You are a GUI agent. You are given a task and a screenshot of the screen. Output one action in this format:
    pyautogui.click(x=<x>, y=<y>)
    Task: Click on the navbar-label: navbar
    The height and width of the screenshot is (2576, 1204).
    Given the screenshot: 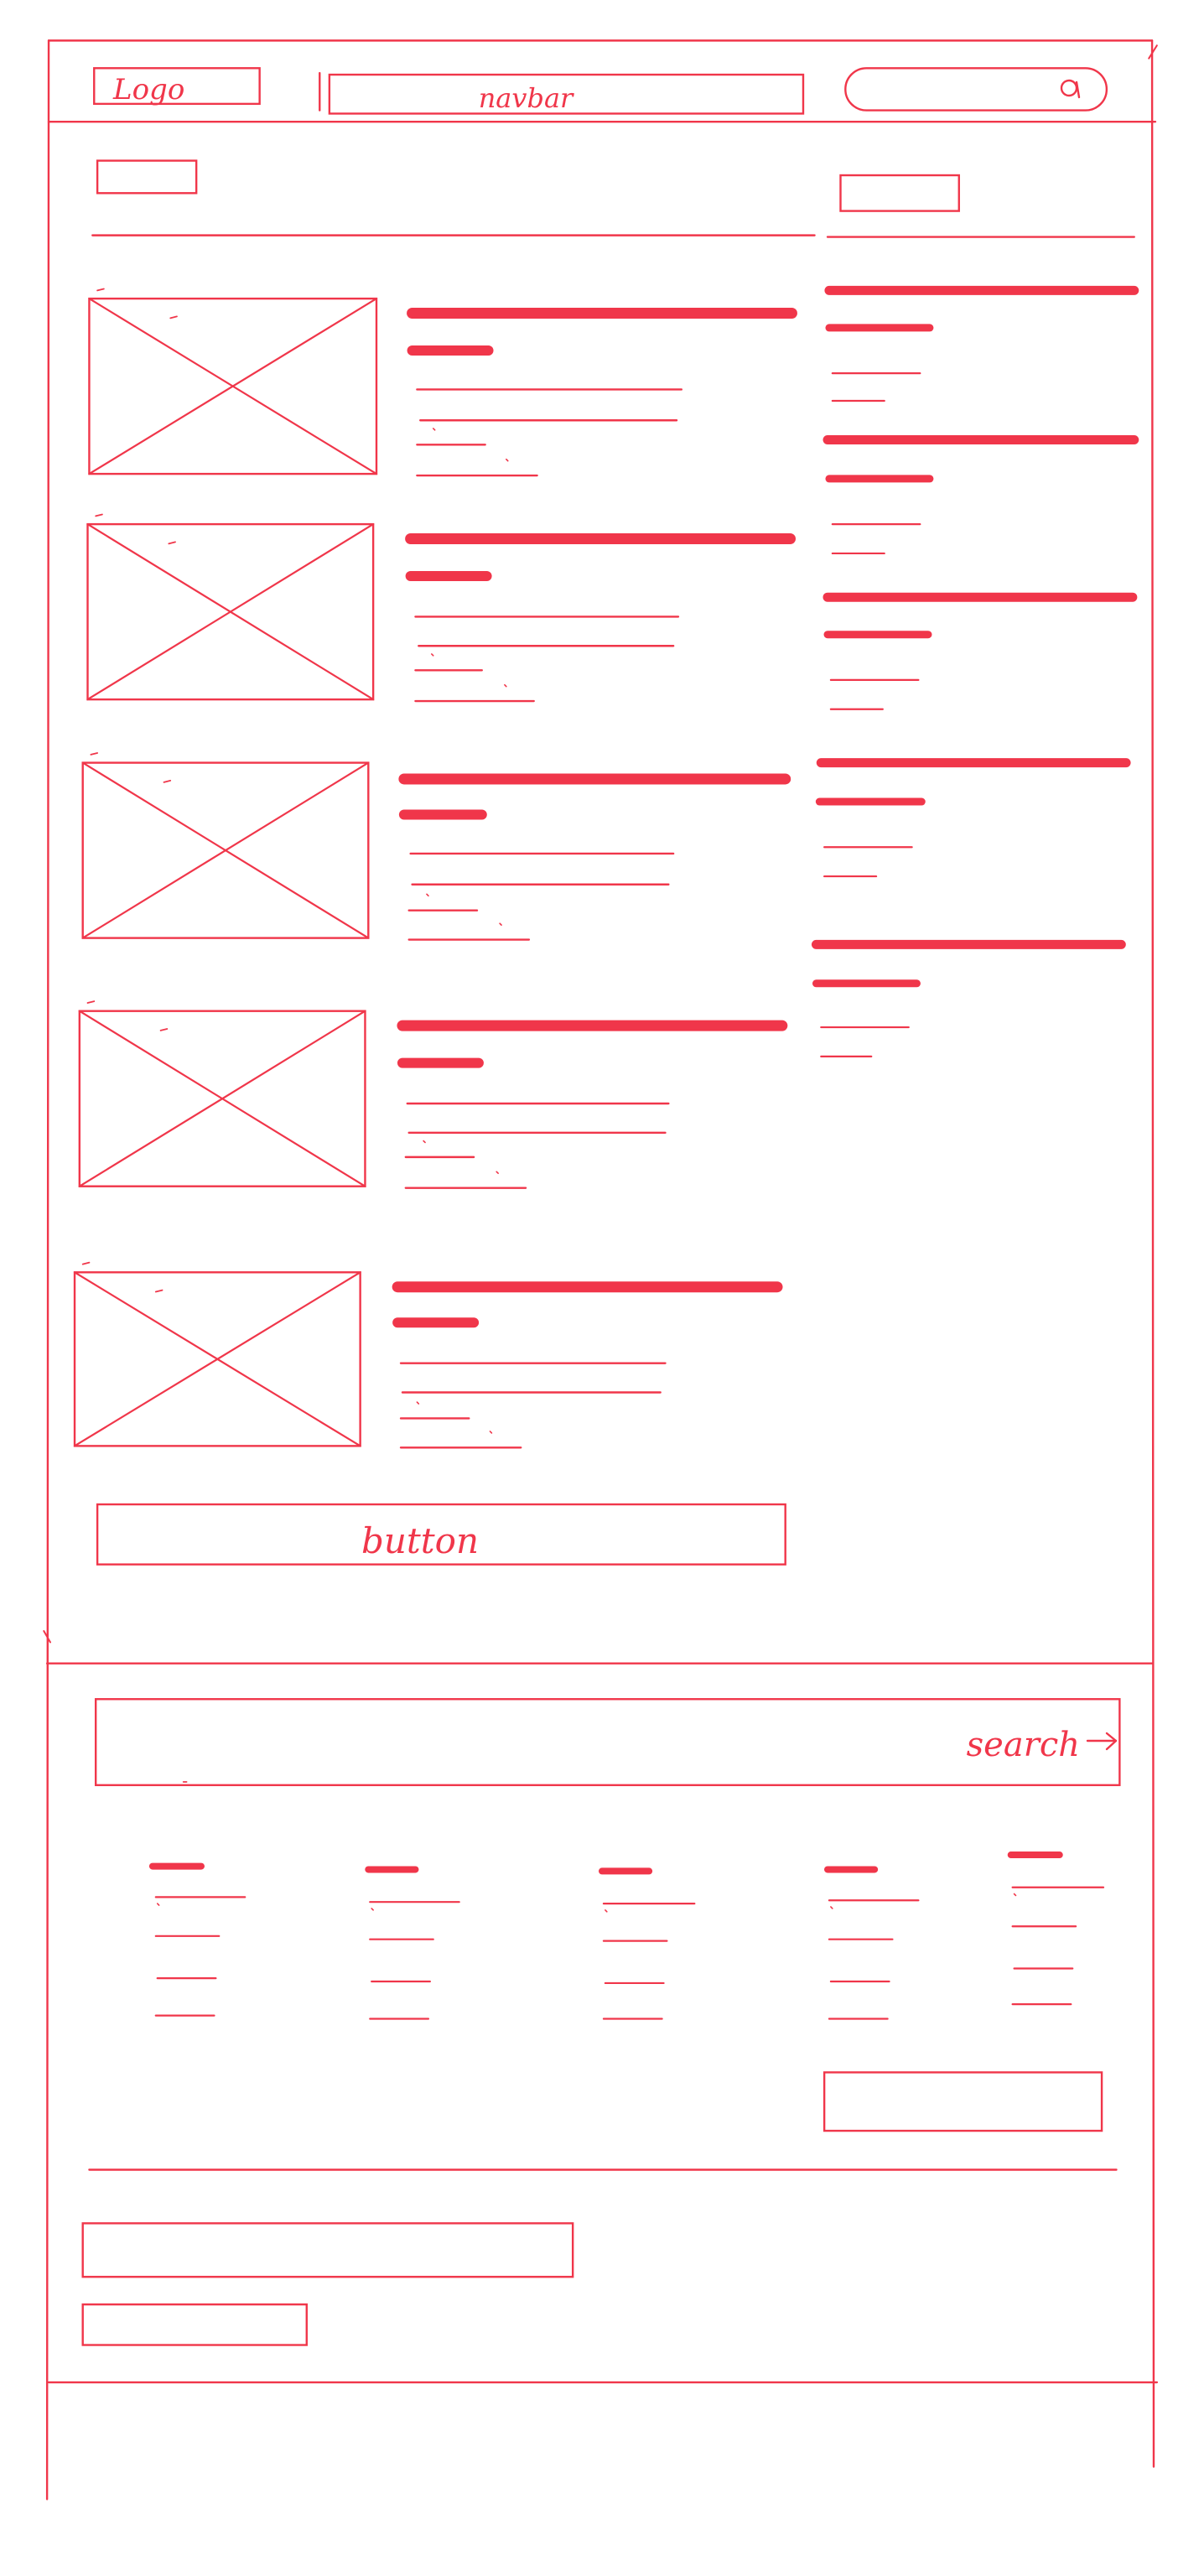 What is the action you would take?
    pyautogui.click(x=526, y=98)
    